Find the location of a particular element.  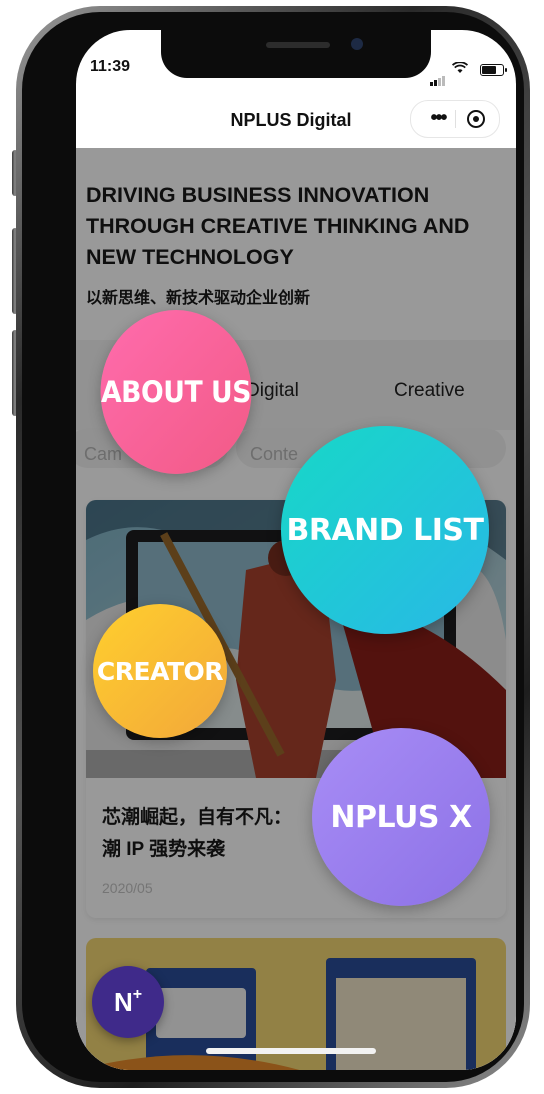

brand-list-label: BRAND LIST is located at coordinates (385, 530).